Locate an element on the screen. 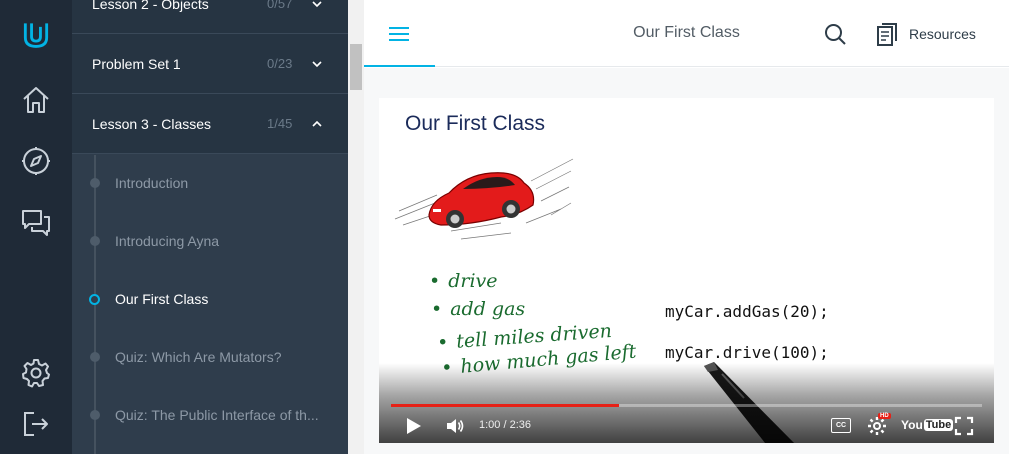 This screenshot has height=454, width=1009. lesson-title: Problem Set 1 is located at coordinates (136, 63).